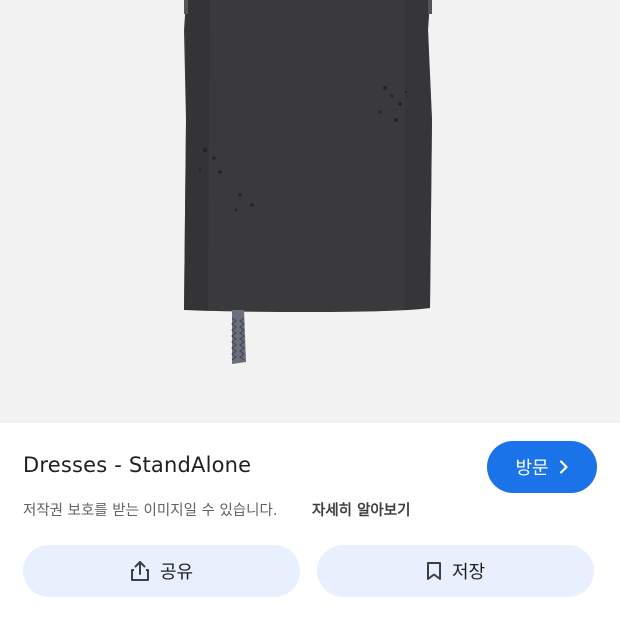 This screenshot has width=620, height=620. I want to click on save-button: 저장, so click(455, 571).